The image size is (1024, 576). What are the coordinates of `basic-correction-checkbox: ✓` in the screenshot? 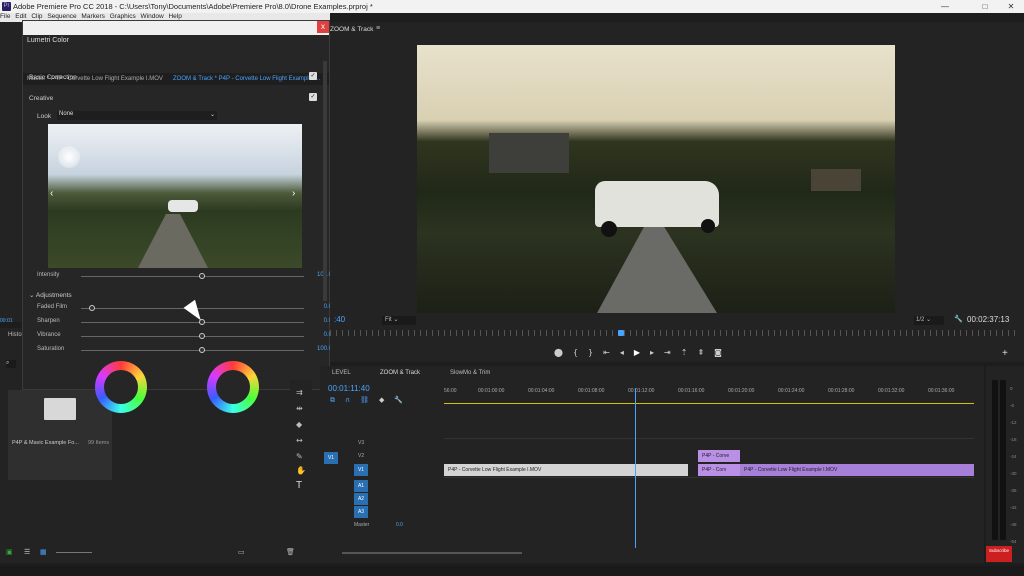 It's located at (313, 76).